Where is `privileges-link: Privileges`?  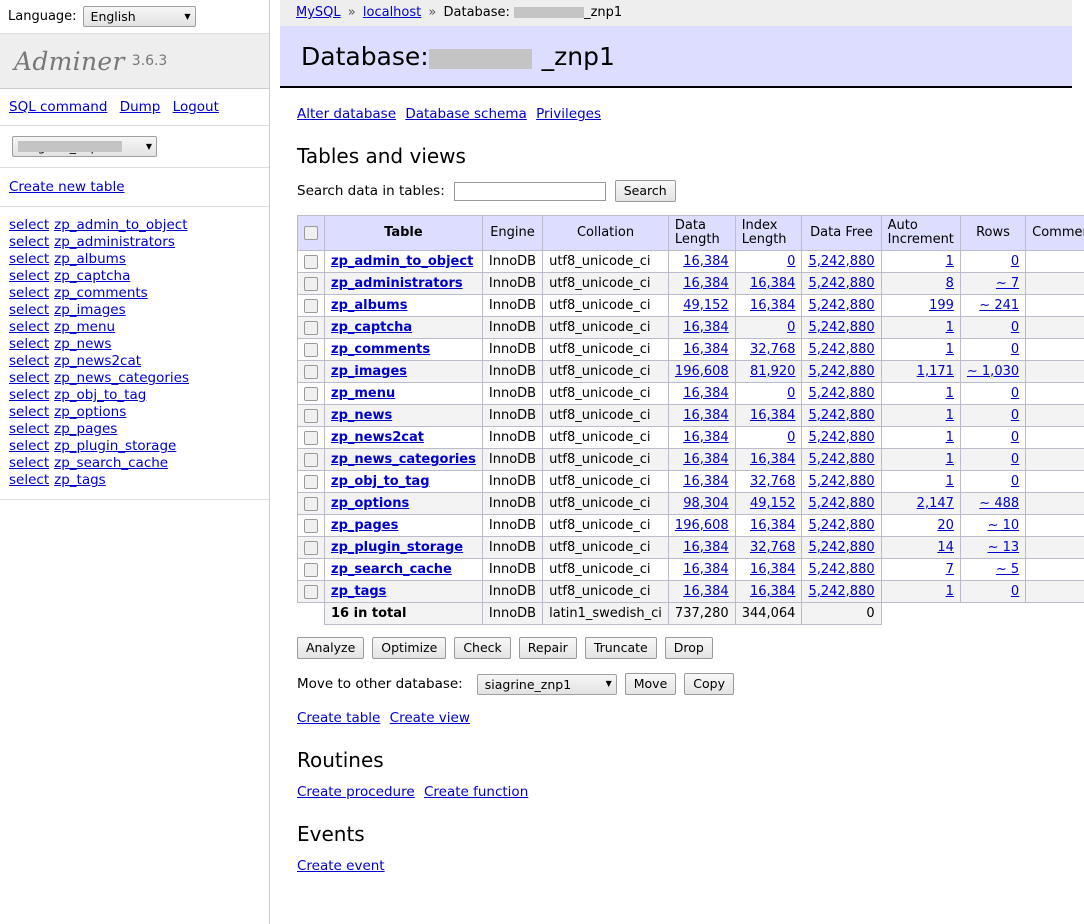
privileges-link: Privileges is located at coordinates (568, 114).